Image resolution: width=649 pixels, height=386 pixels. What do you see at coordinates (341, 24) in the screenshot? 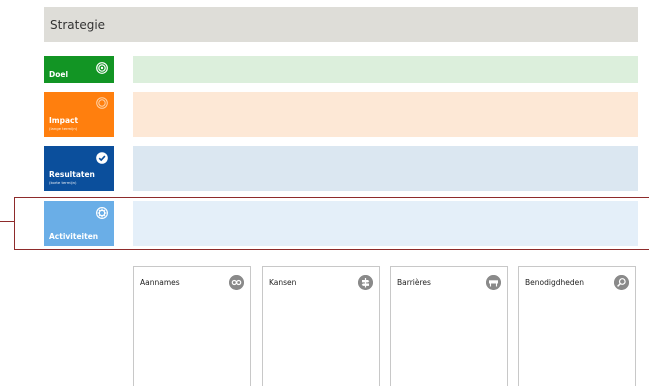
I see `strategy-header: Strategie` at bounding box center [341, 24].